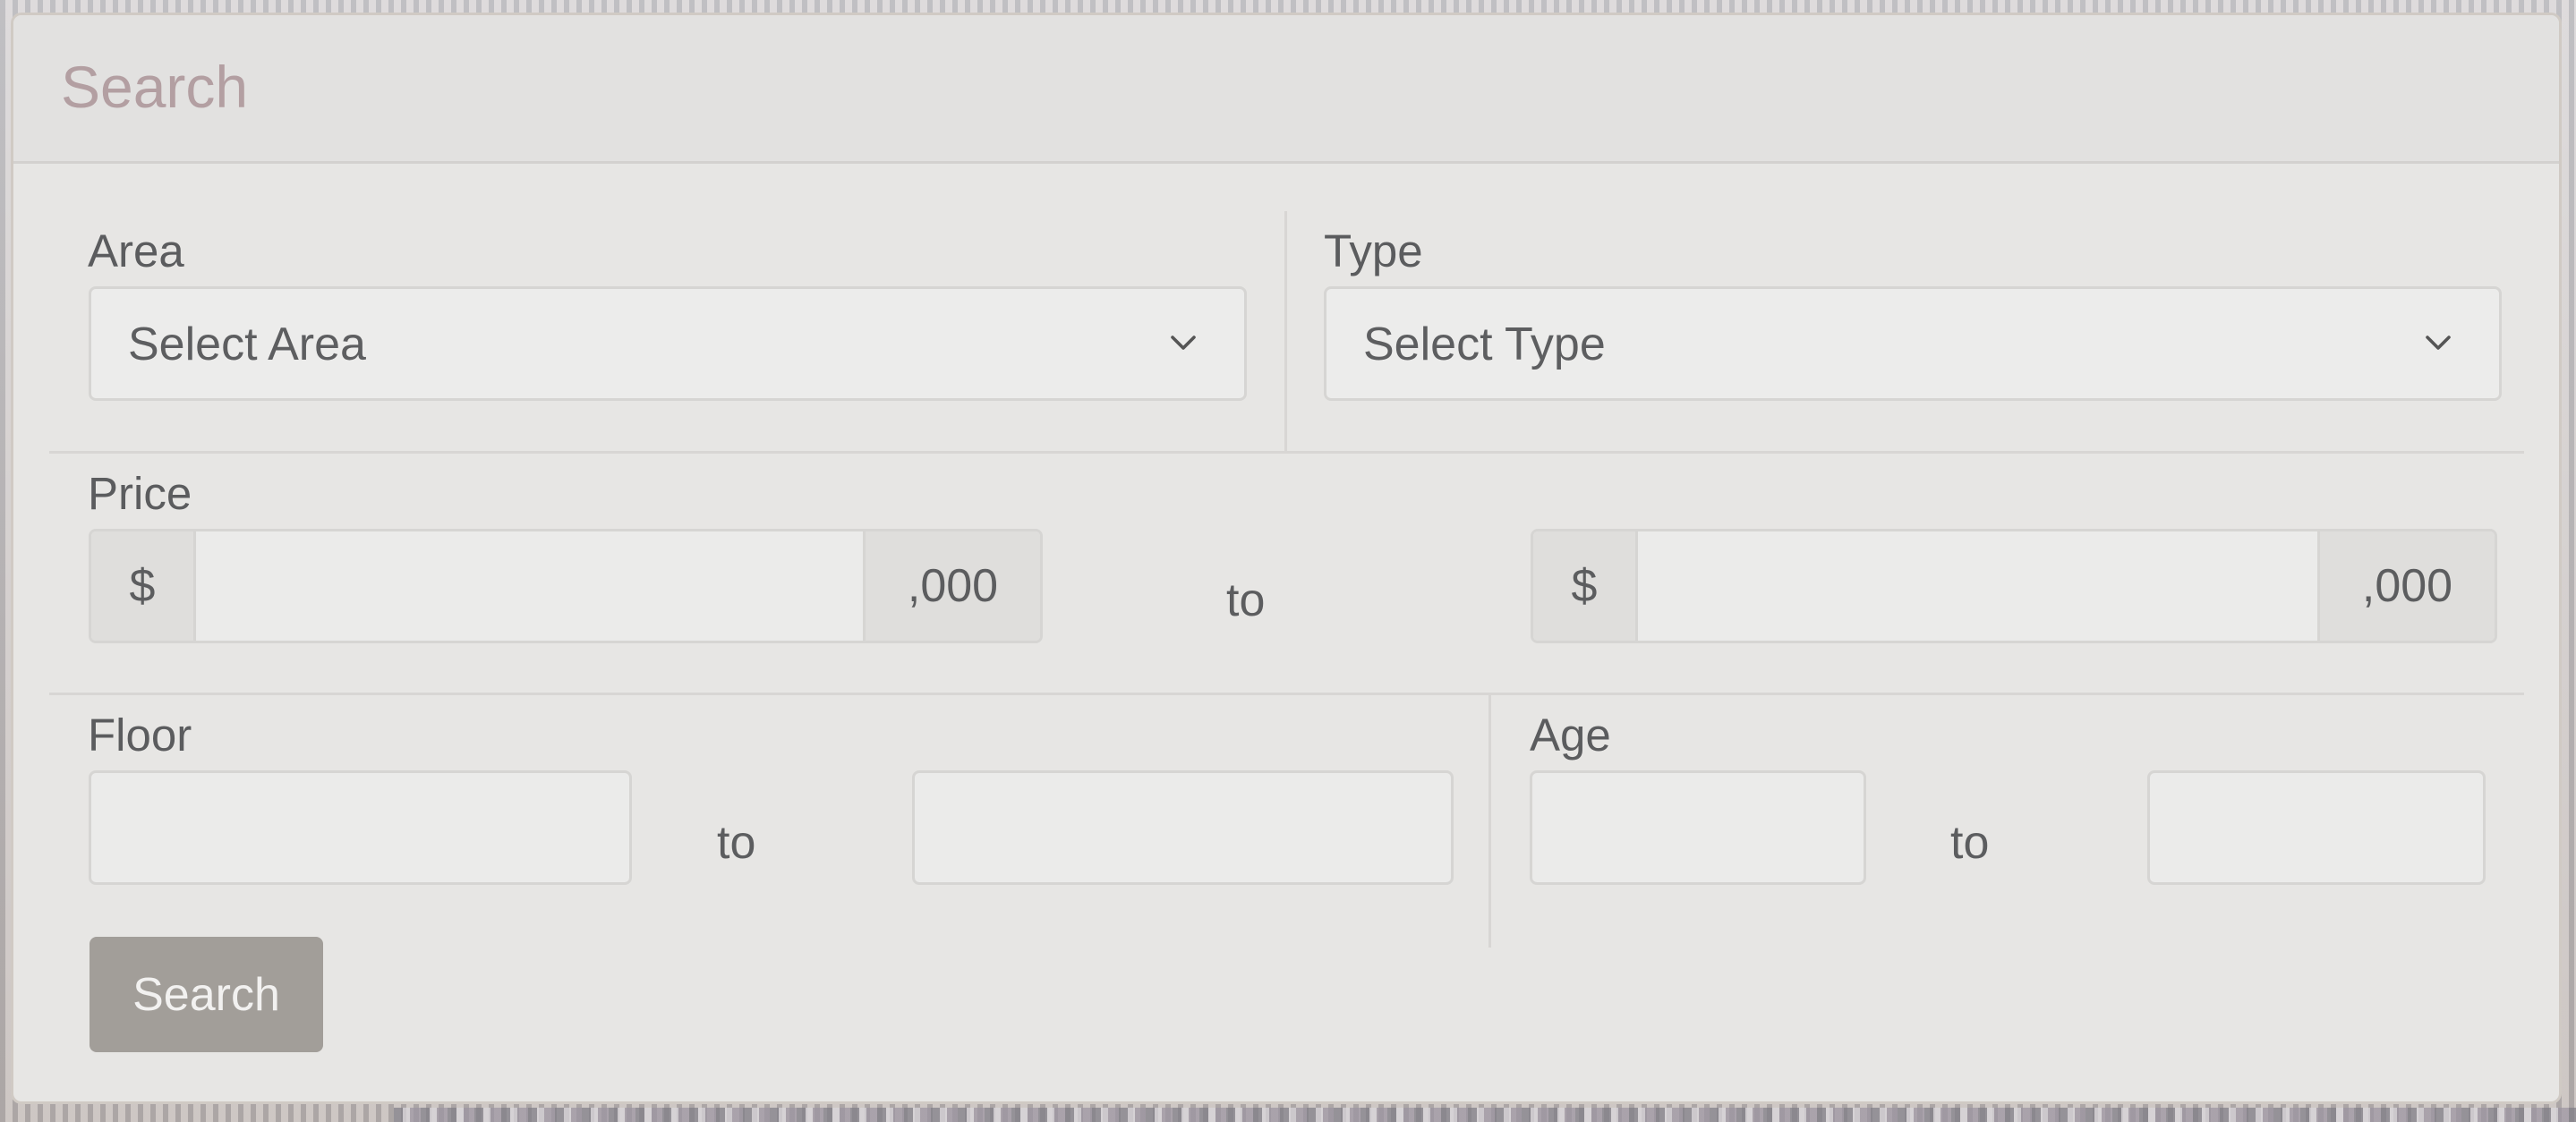  Describe the element at coordinates (1570, 735) in the screenshot. I see `age-label: Age` at that location.